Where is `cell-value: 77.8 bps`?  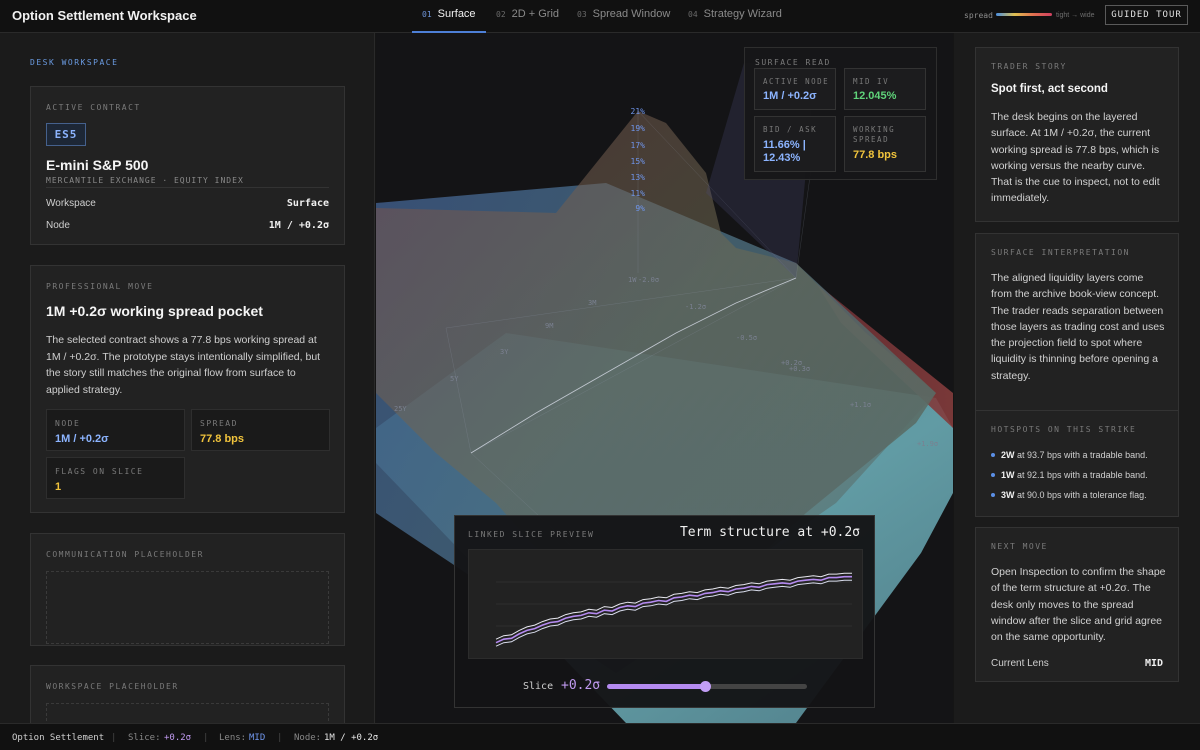 cell-value: 77.8 bps is located at coordinates (875, 155).